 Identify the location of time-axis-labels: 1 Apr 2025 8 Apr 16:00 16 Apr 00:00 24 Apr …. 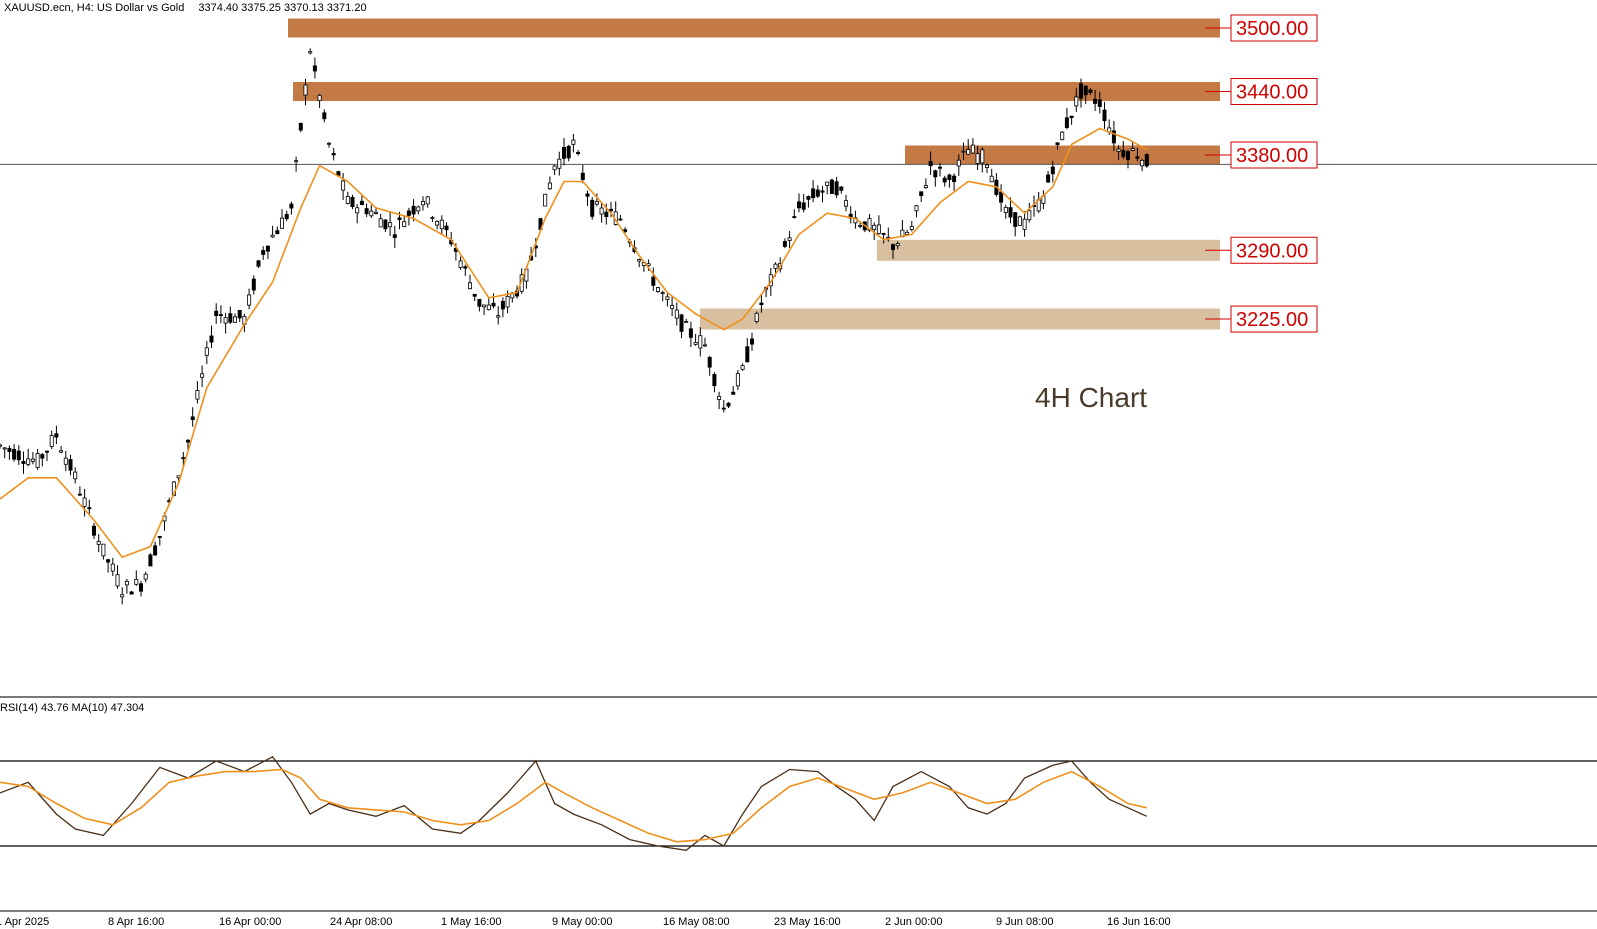
(585, 922).